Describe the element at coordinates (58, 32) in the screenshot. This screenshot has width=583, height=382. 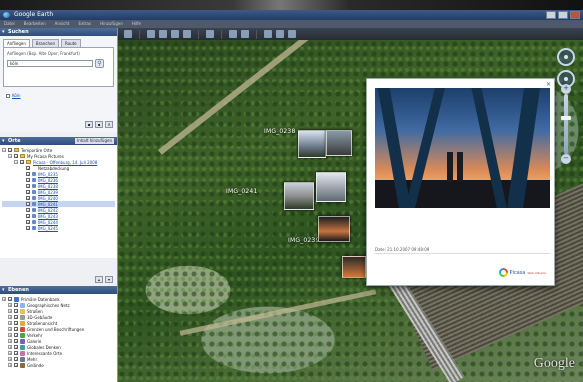
I see `search-panel-header: Suchen` at that location.